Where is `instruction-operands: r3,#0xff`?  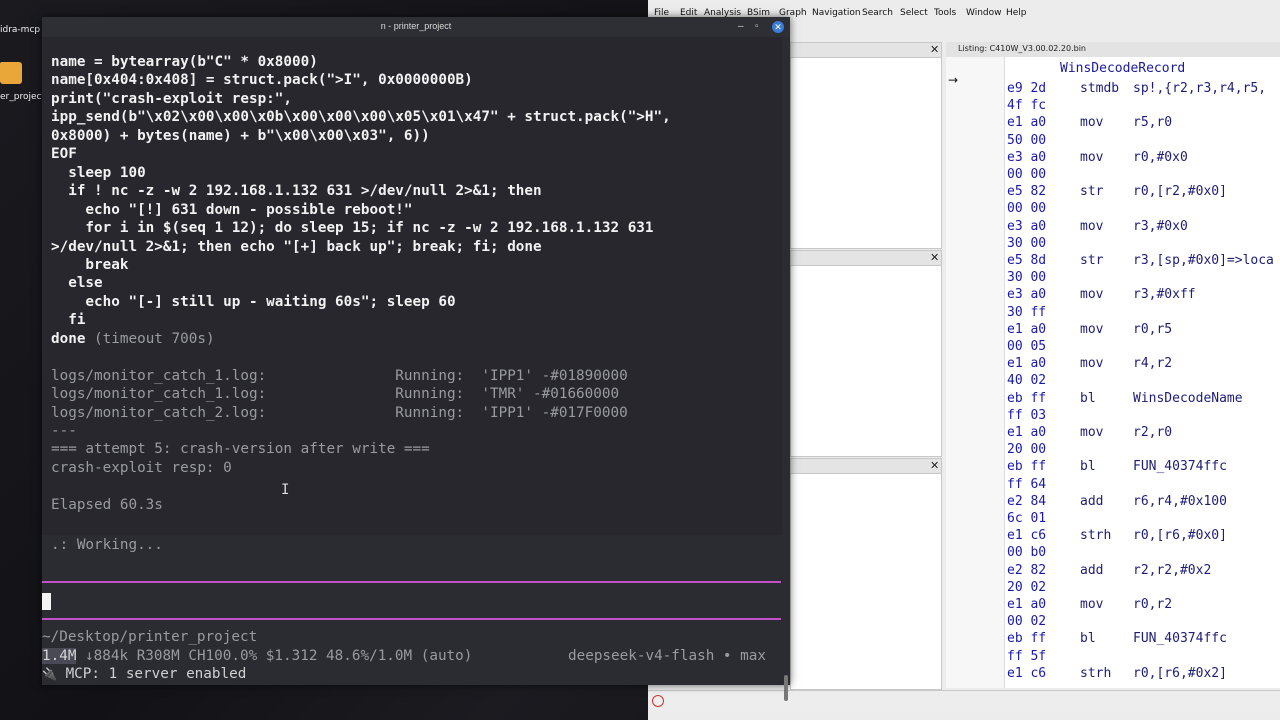 instruction-operands: r3,#0xff is located at coordinates (1164, 294).